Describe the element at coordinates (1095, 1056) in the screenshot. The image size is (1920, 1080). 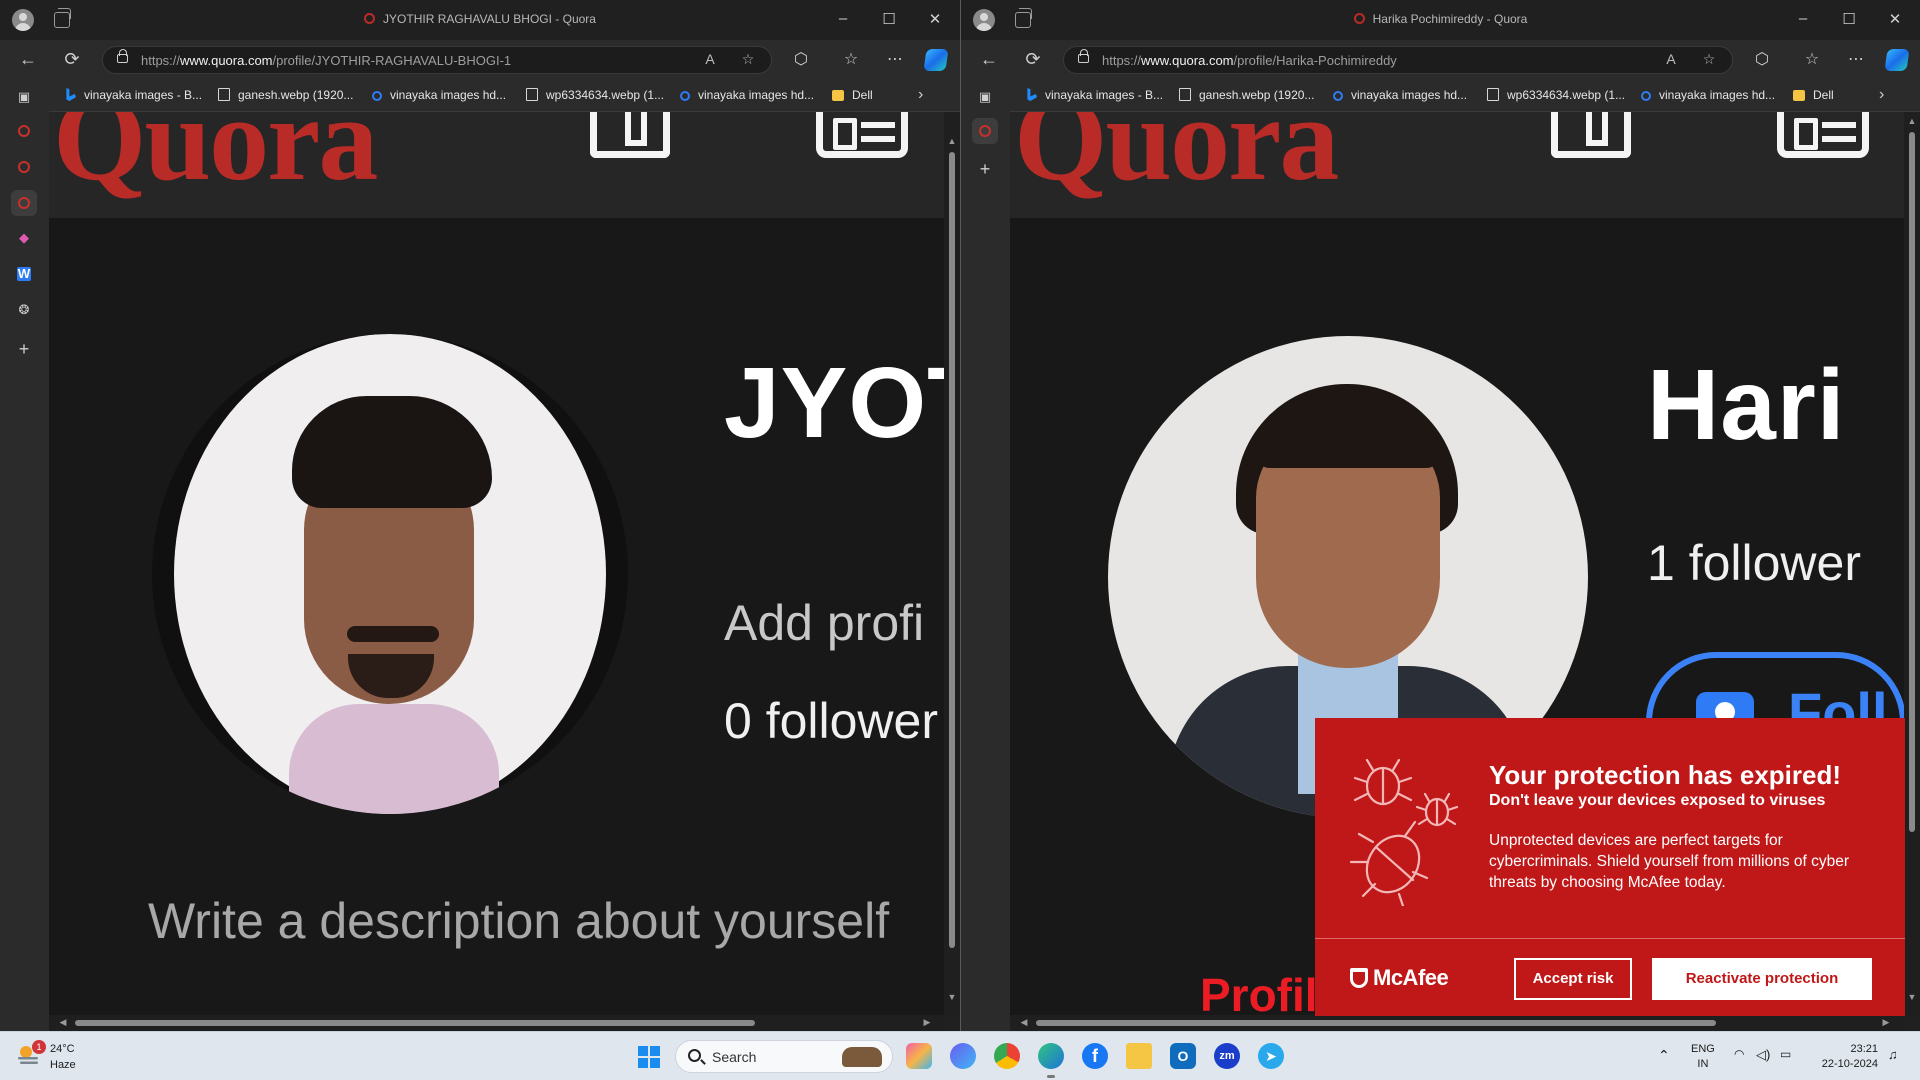
I see `facebook-app-icon: f` at that location.